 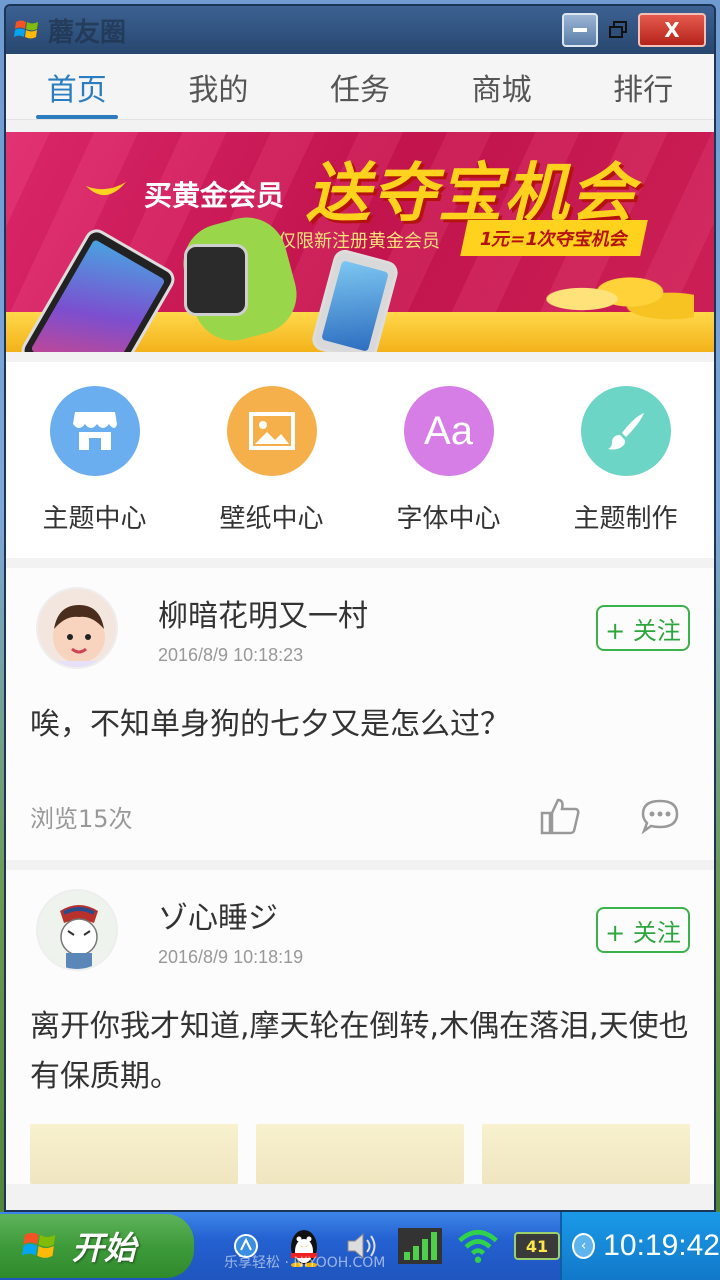 I want to click on tab-tasks: 任务, so click(x=360, y=86).